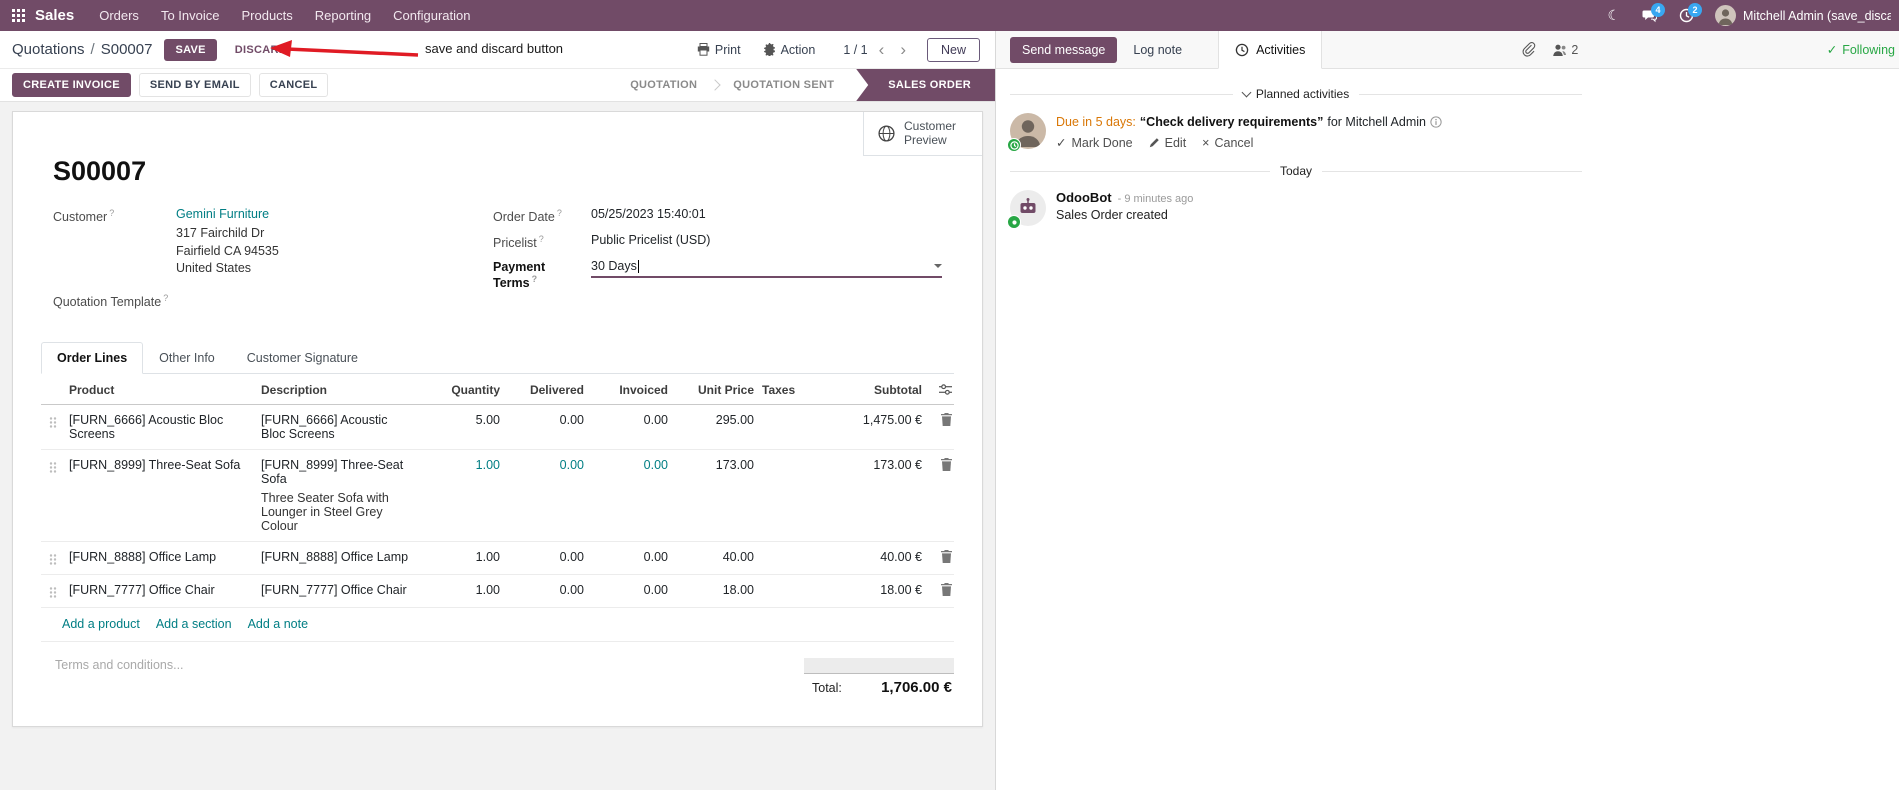 The width and height of the screenshot is (1899, 790). I want to click on messages-button: 4, so click(1649, 15).